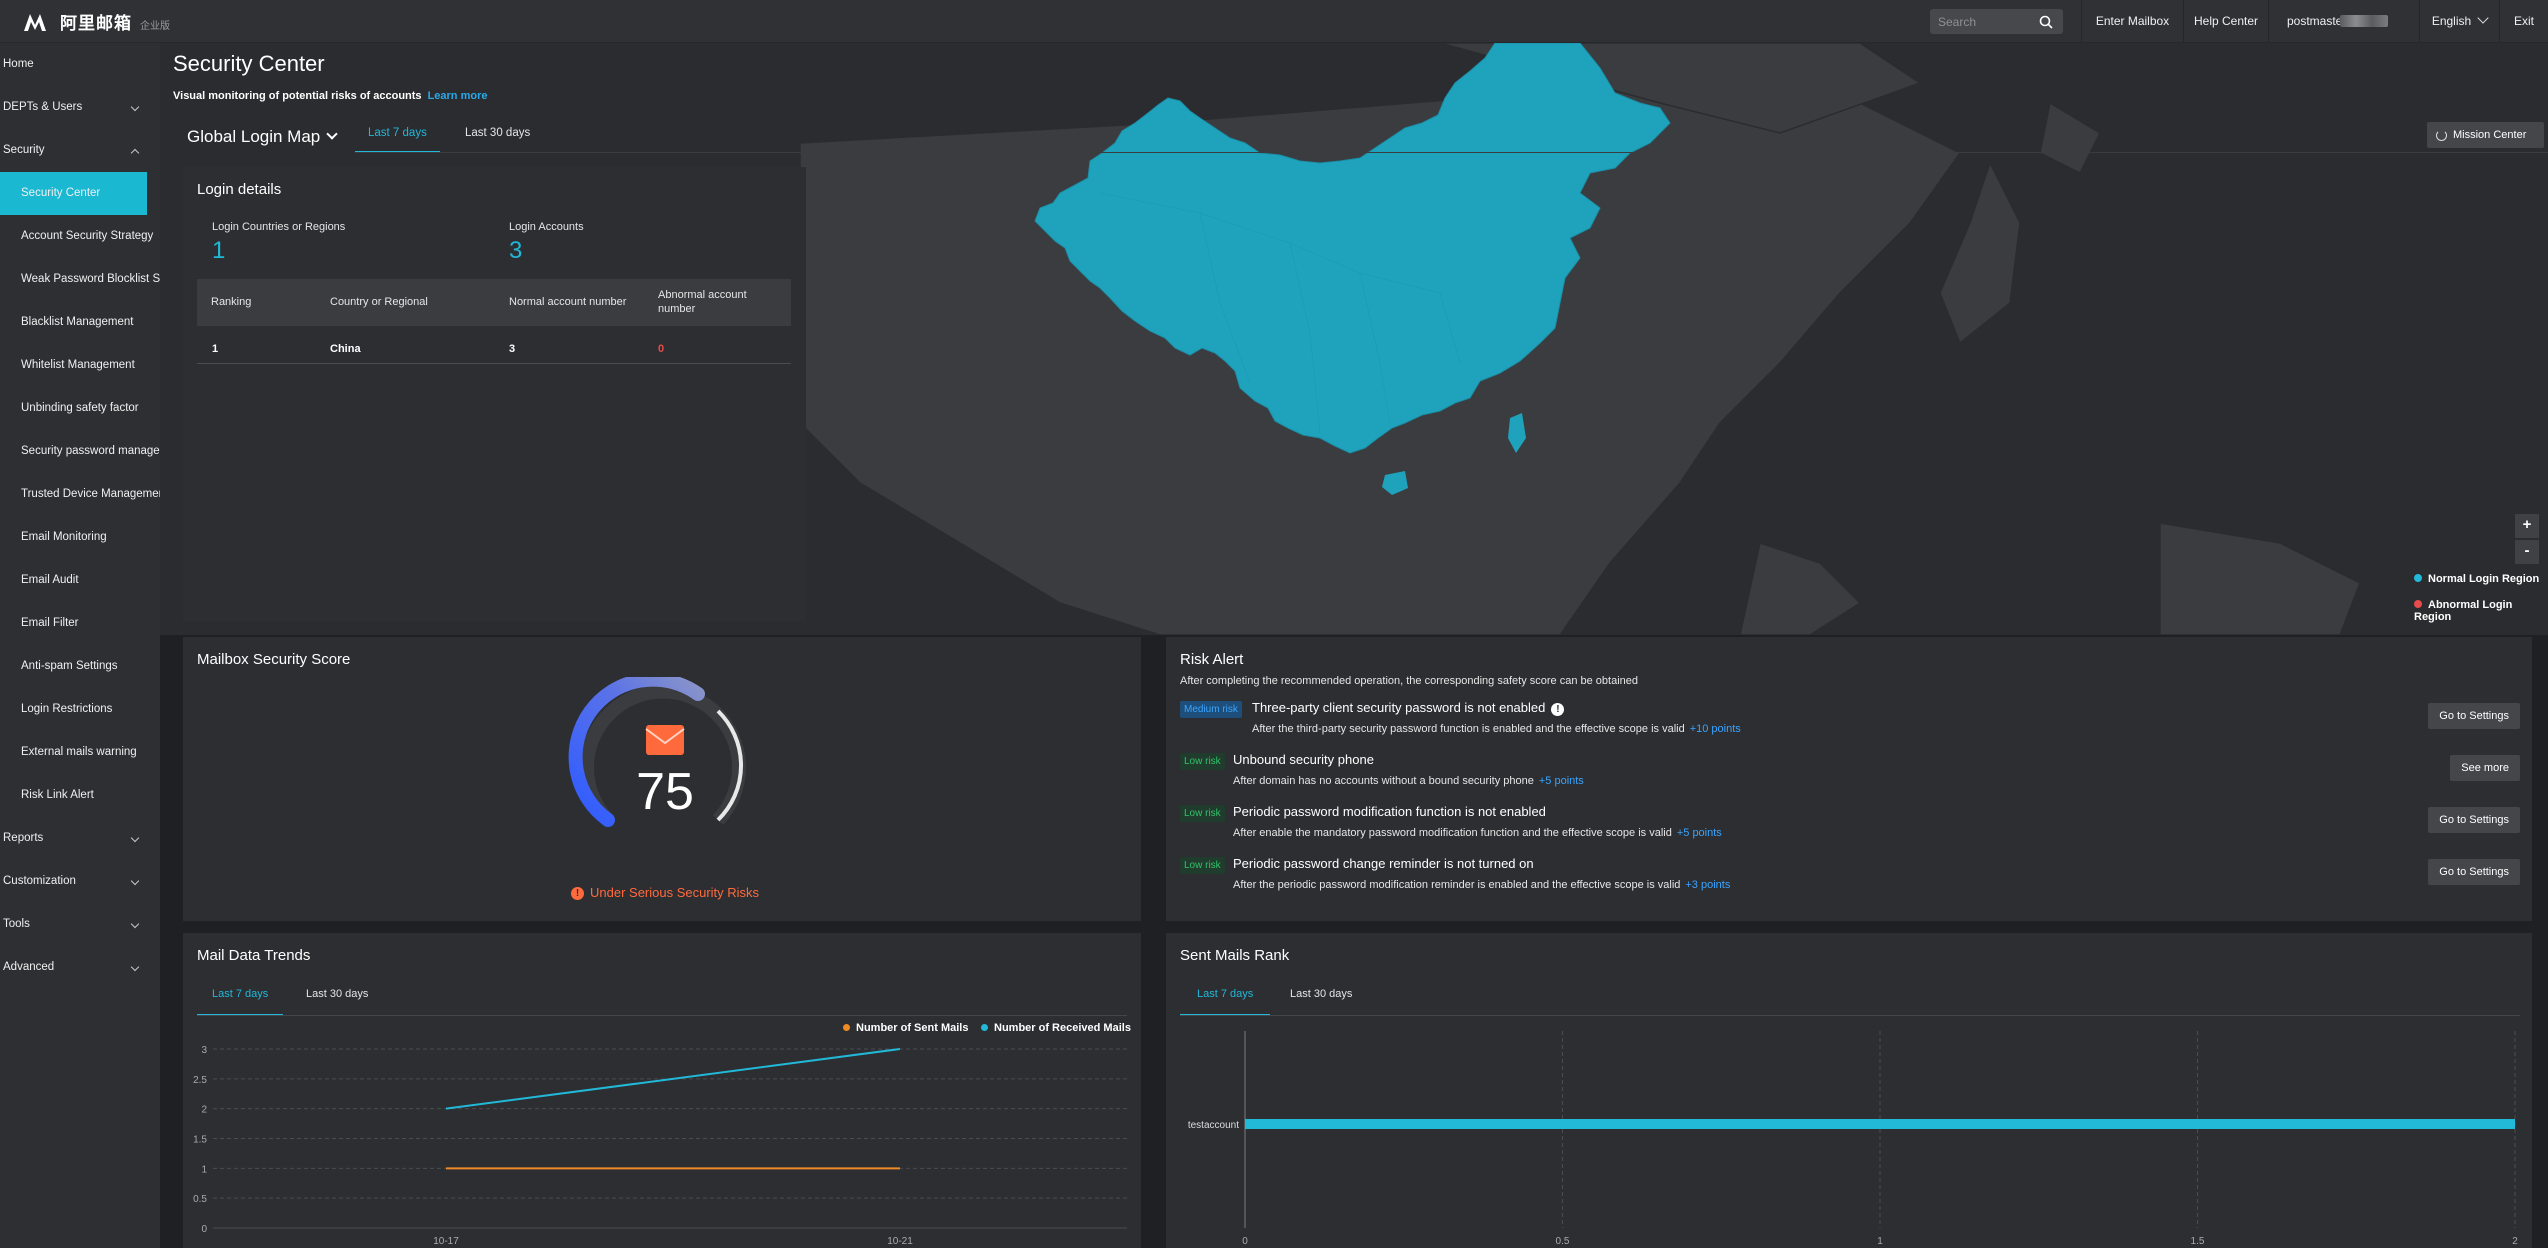 This screenshot has width=2548, height=1248. What do you see at coordinates (64, 537) in the screenshot?
I see `sidebar-item-label: Email Monitoring` at bounding box center [64, 537].